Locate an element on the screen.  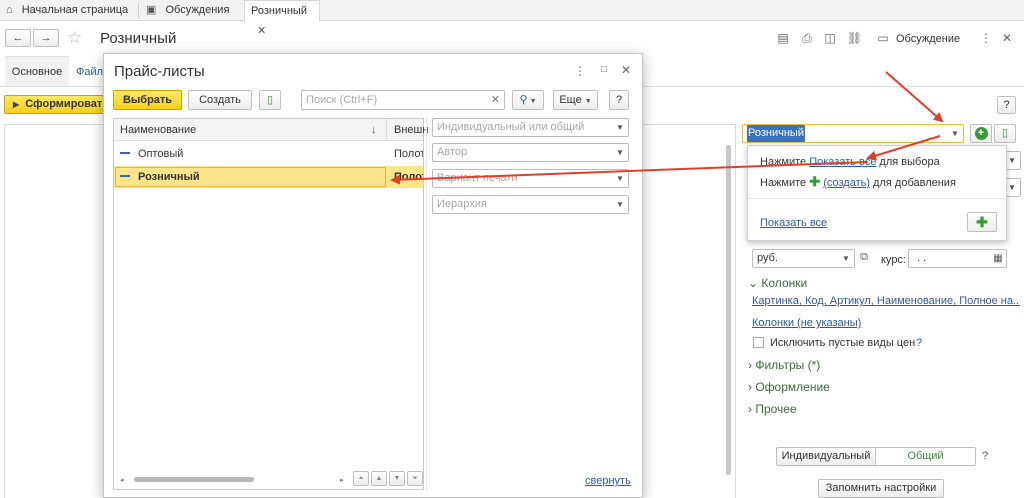
arrow-to-show-all is located at coordinates (903, 148).